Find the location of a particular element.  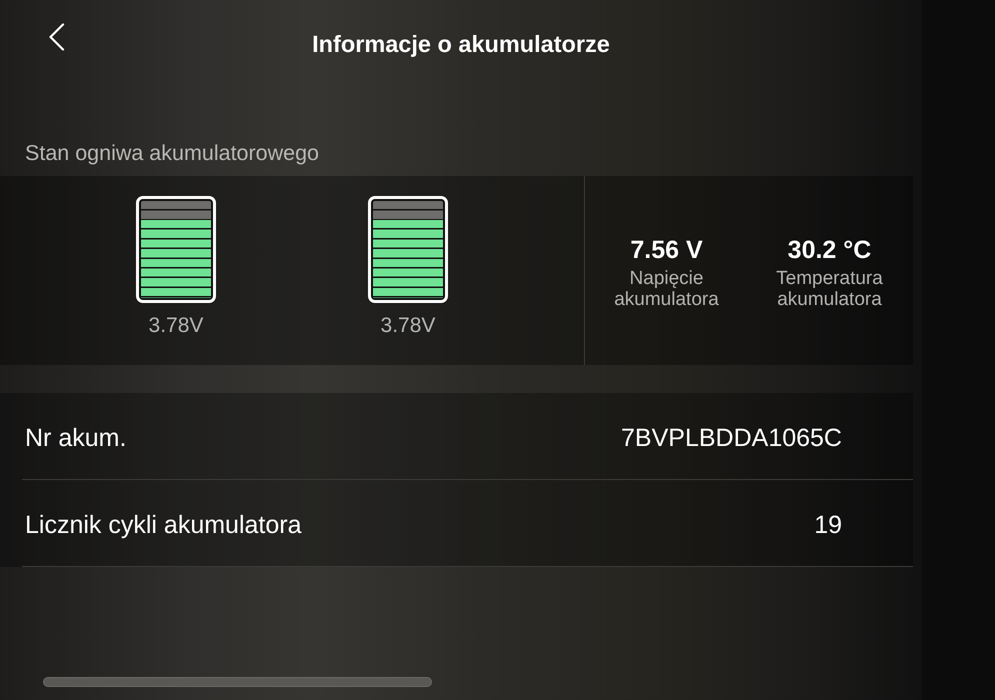

page-title: Informacje o akumulatorze is located at coordinates (461, 44).